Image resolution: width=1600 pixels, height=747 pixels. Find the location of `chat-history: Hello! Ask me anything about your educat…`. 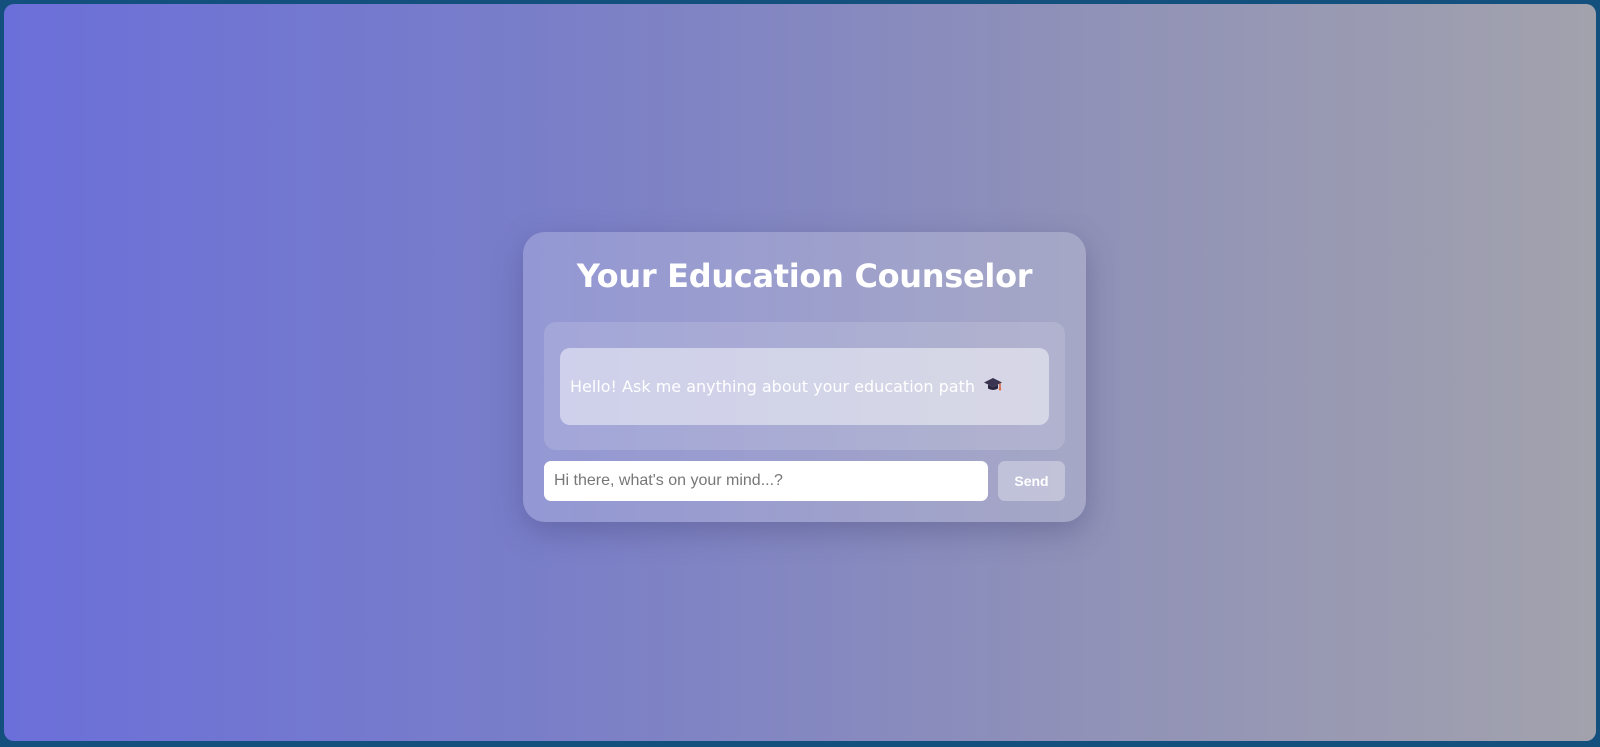

chat-history: Hello! Ask me anything about your educat… is located at coordinates (804, 386).